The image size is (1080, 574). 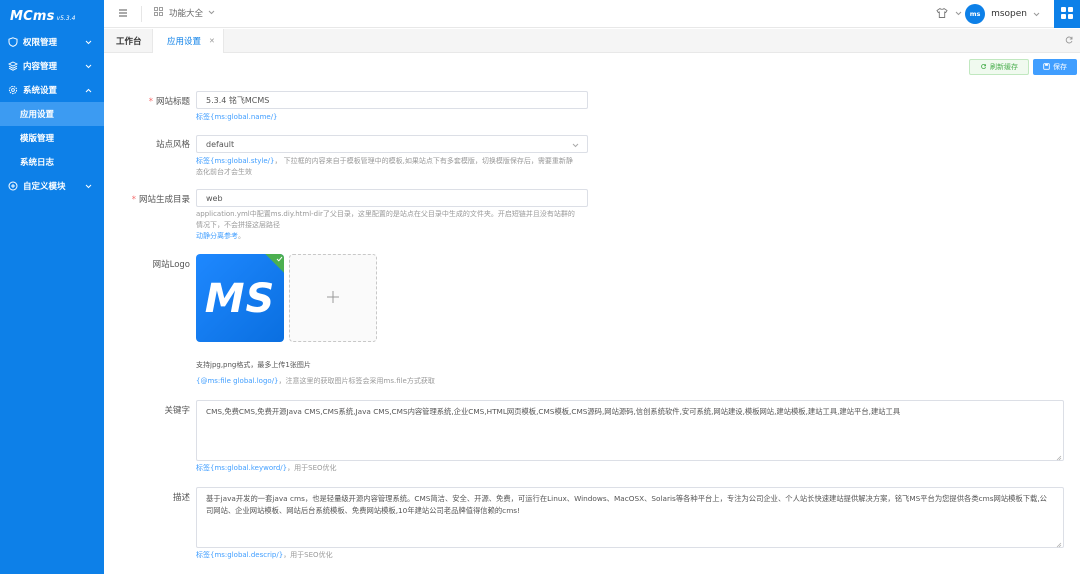 I want to click on tab-app-settings: 应用设置 ✕, so click(x=188, y=41).